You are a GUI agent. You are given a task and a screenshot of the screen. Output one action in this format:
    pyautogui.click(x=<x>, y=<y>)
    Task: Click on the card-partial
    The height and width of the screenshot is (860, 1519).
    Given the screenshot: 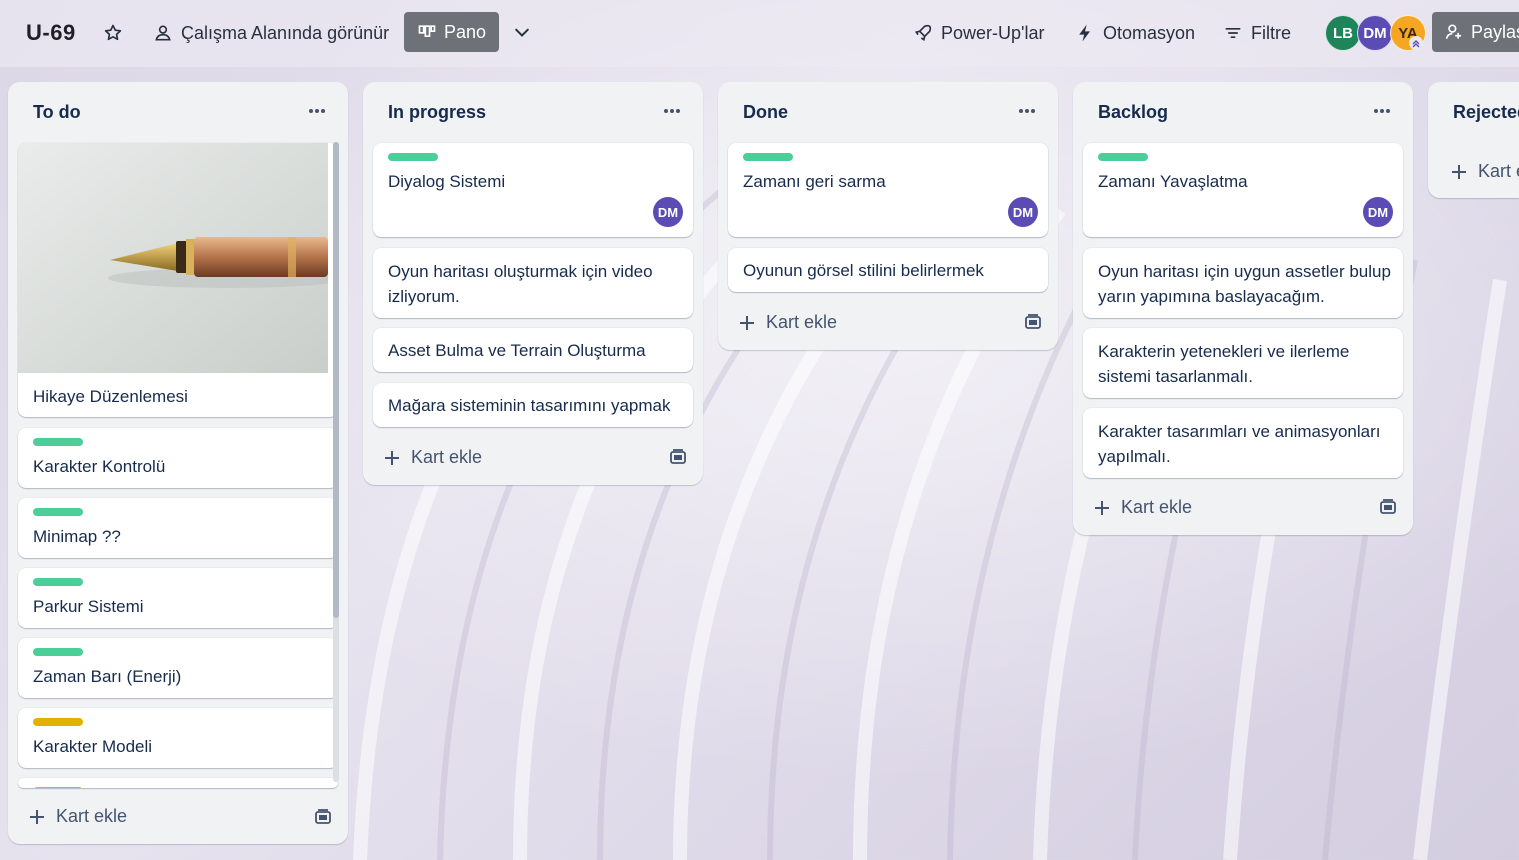 What is the action you would take?
    pyautogui.click(x=178, y=783)
    